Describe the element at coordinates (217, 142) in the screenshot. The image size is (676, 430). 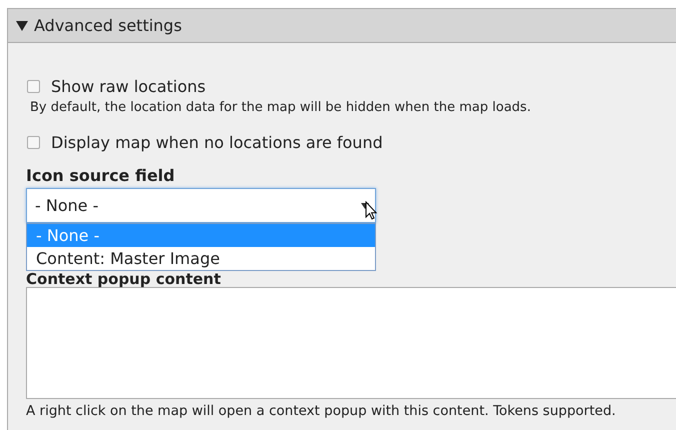
I see `checkbox-label: Display map when no locations are found` at that location.